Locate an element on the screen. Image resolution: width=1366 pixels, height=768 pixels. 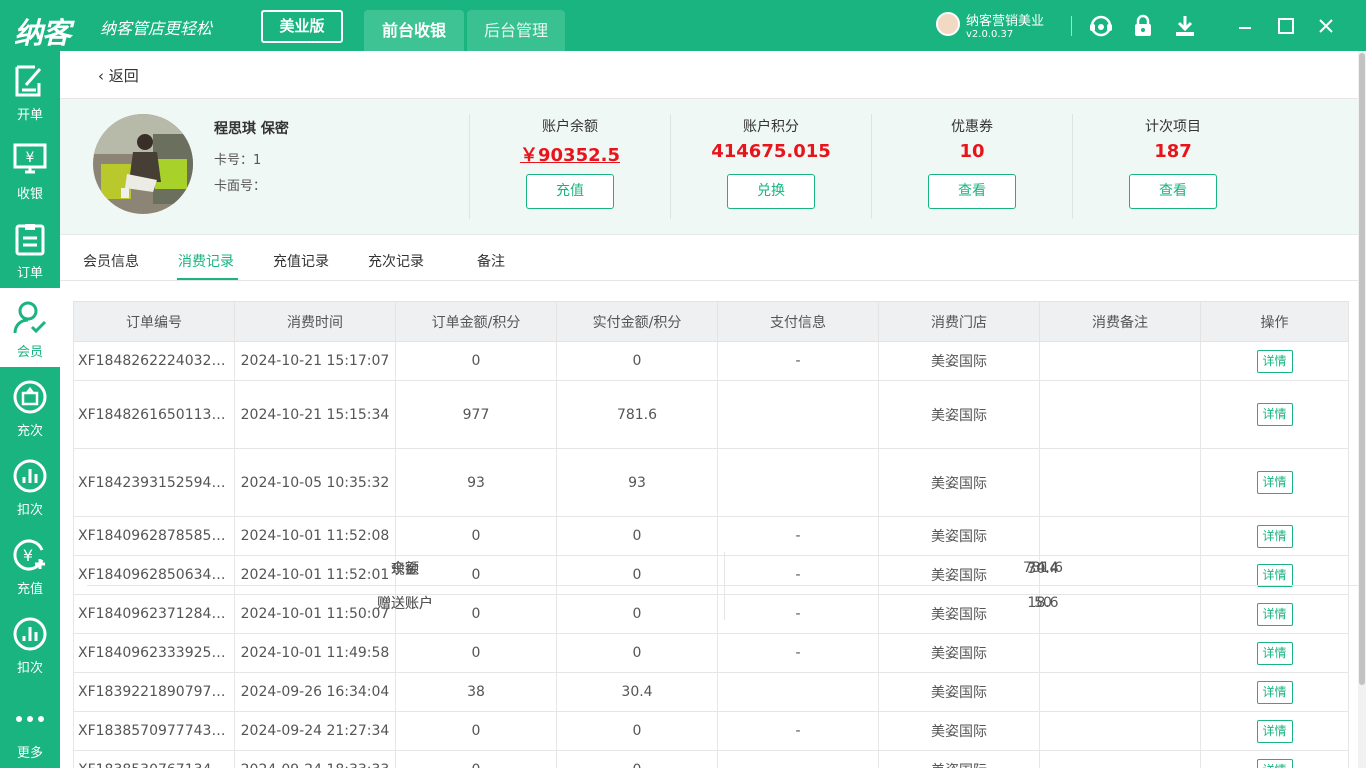
stat-title: 账户余额 is located at coordinates (570, 127).